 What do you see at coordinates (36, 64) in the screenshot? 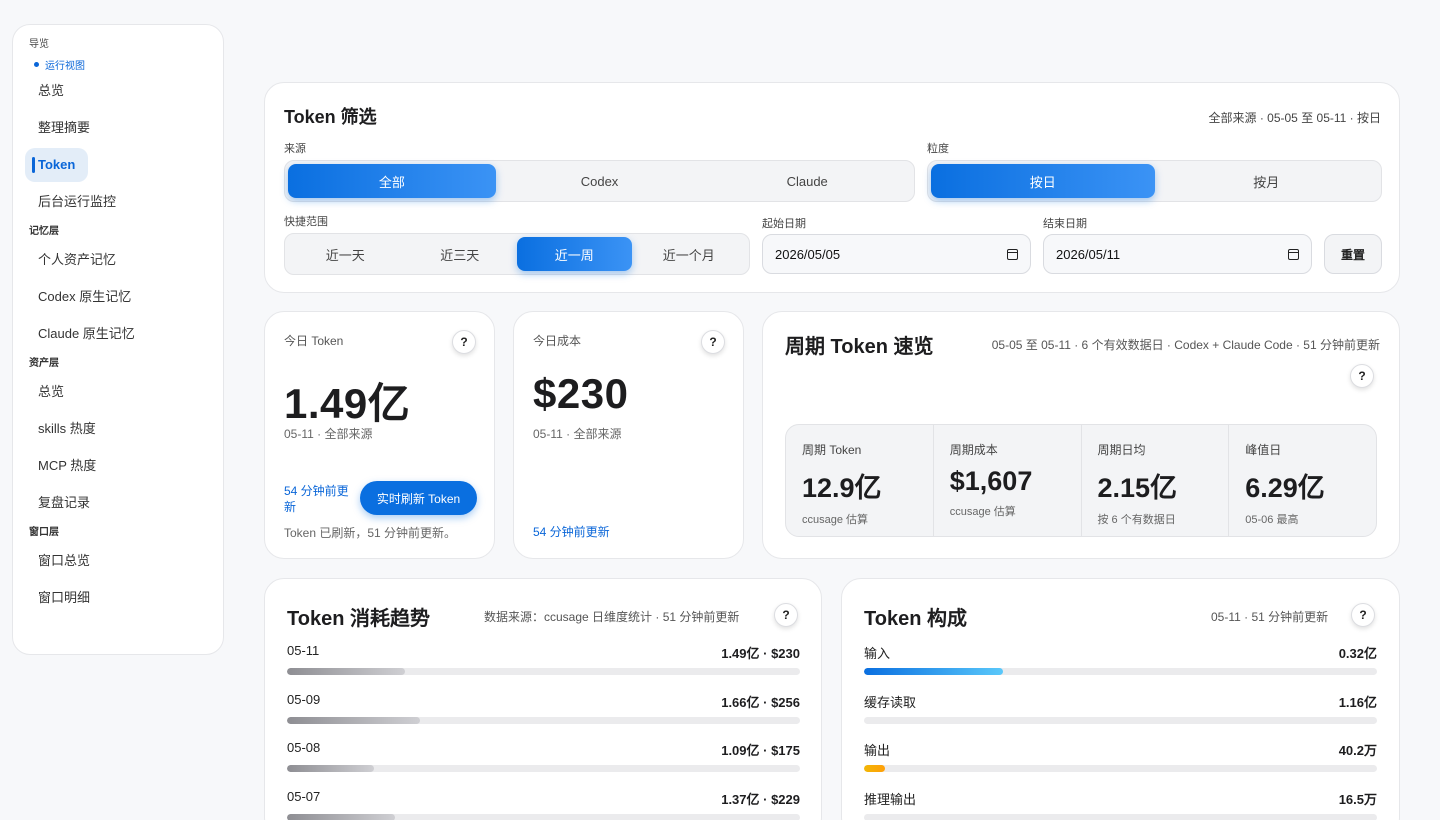
I see `dot-icon` at bounding box center [36, 64].